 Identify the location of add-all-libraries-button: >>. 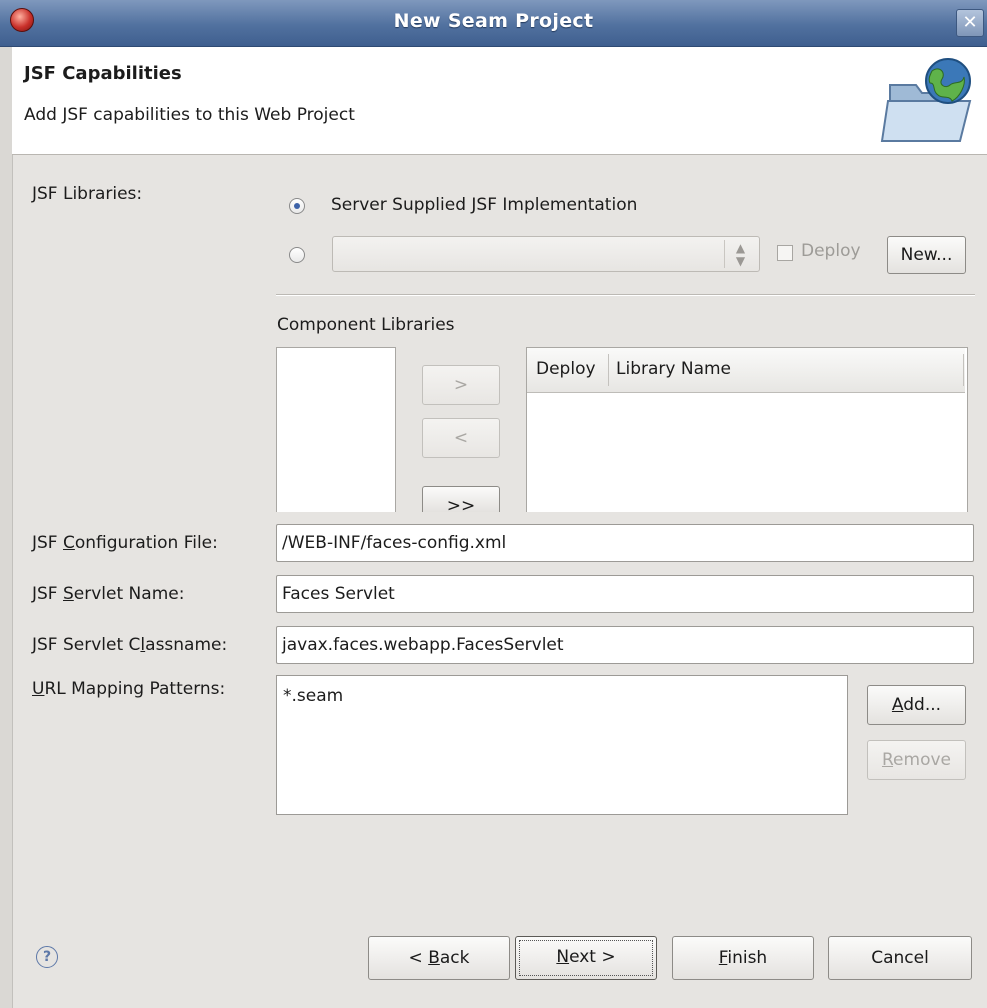
(461, 499).